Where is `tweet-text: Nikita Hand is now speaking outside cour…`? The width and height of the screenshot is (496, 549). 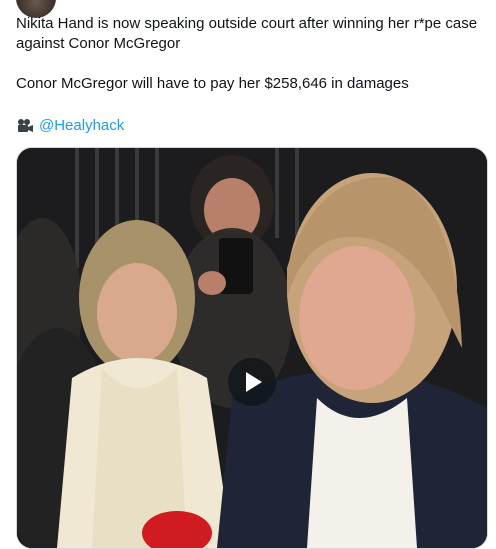 tweet-text: Nikita Hand is now speaking outside cour… is located at coordinates (250, 54).